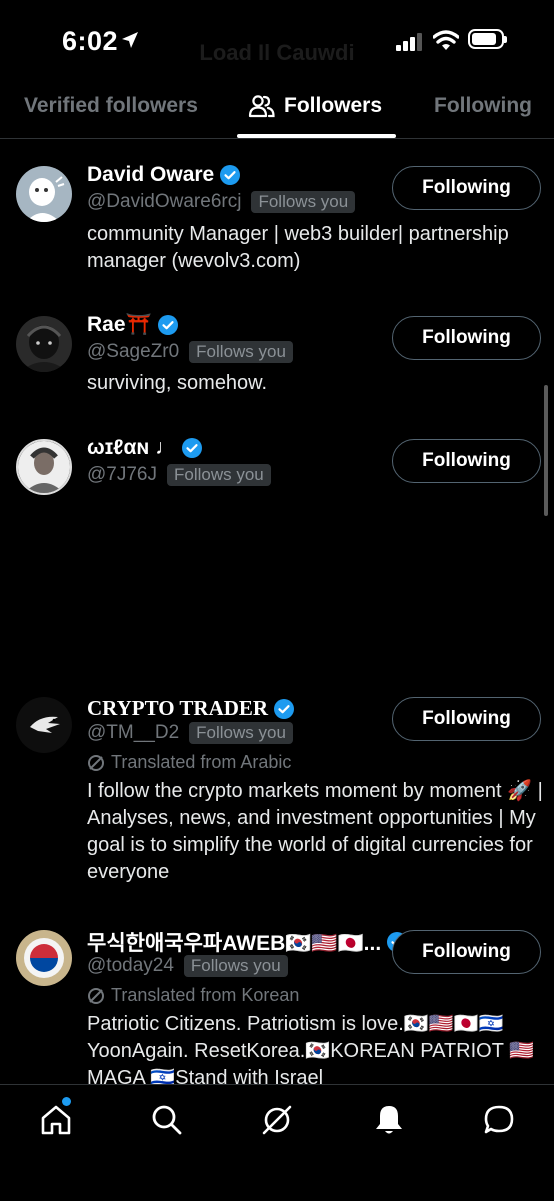  What do you see at coordinates (333, 105) in the screenshot?
I see `tab-followers-label: Followers` at bounding box center [333, 105].